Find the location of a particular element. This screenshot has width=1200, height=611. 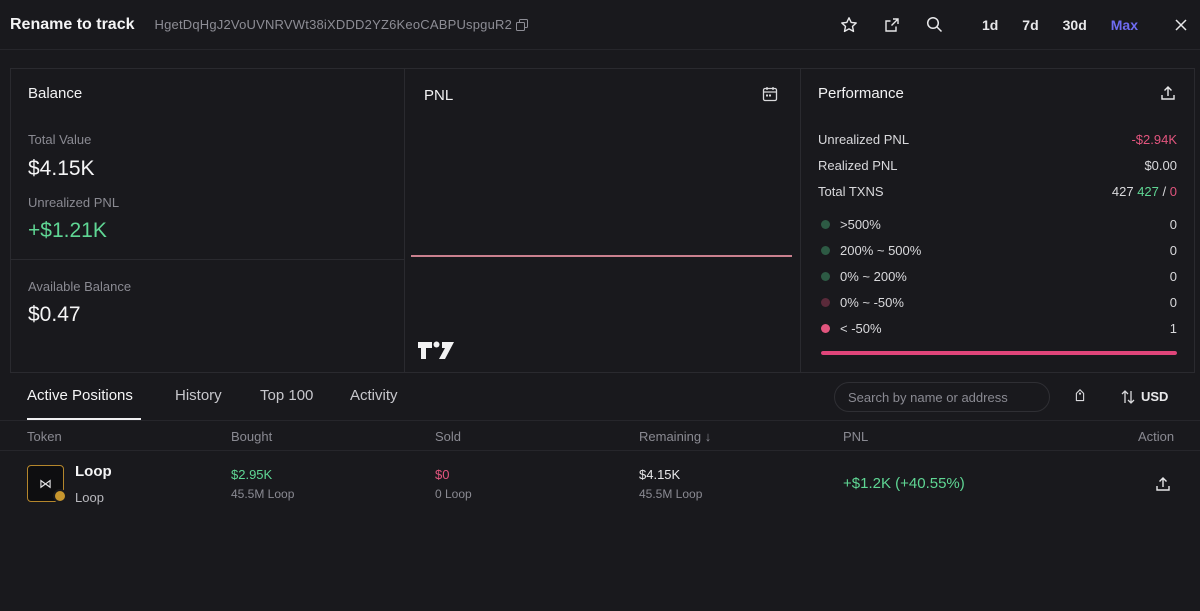

unrealized-pnl-value: +$1.21K is located at coordinates (67, 230).